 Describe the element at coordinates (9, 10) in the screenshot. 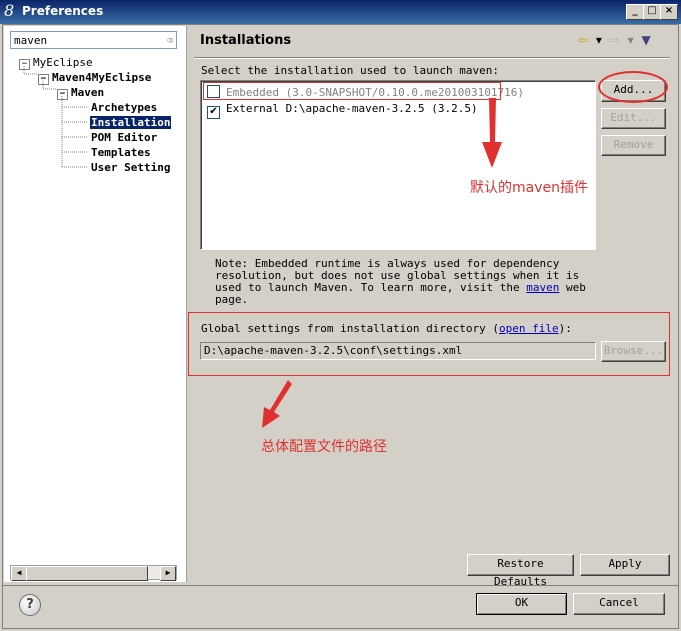

I see `app-icon: 8` at that location.